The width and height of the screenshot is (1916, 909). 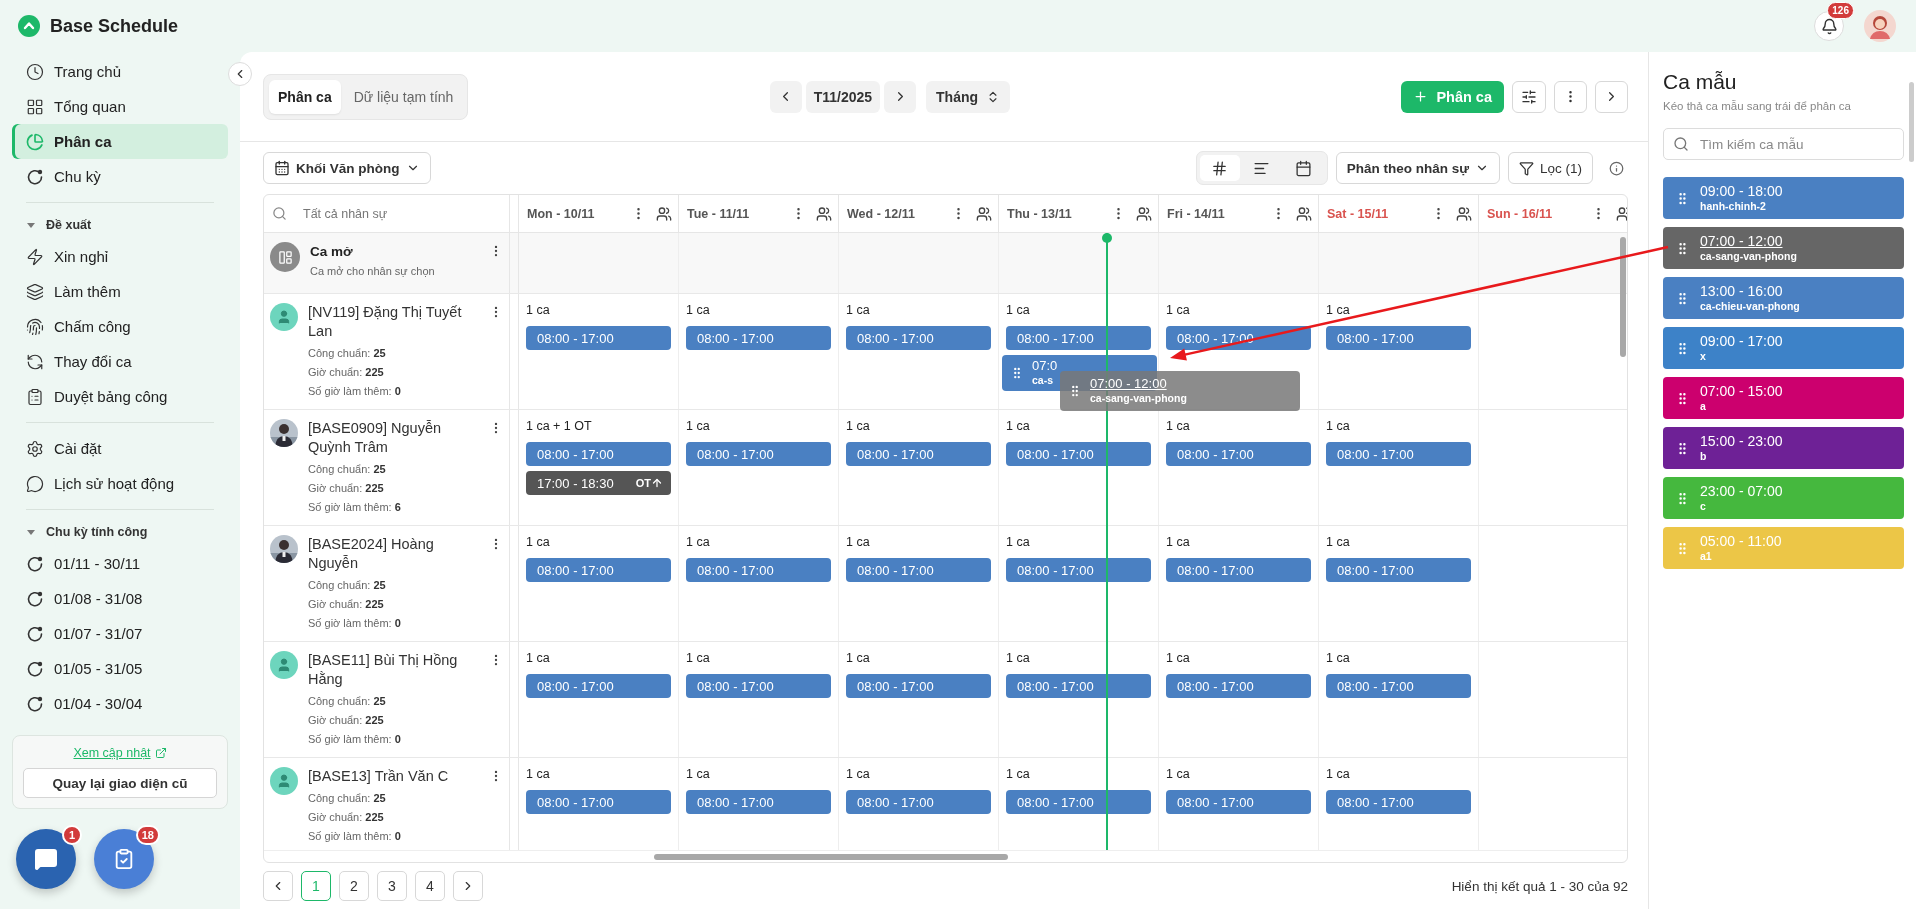 What do you see at coordinates (1529, 96) in the screenshot?
I see `settings-sliders-button` at bounding box center [1529, 96].